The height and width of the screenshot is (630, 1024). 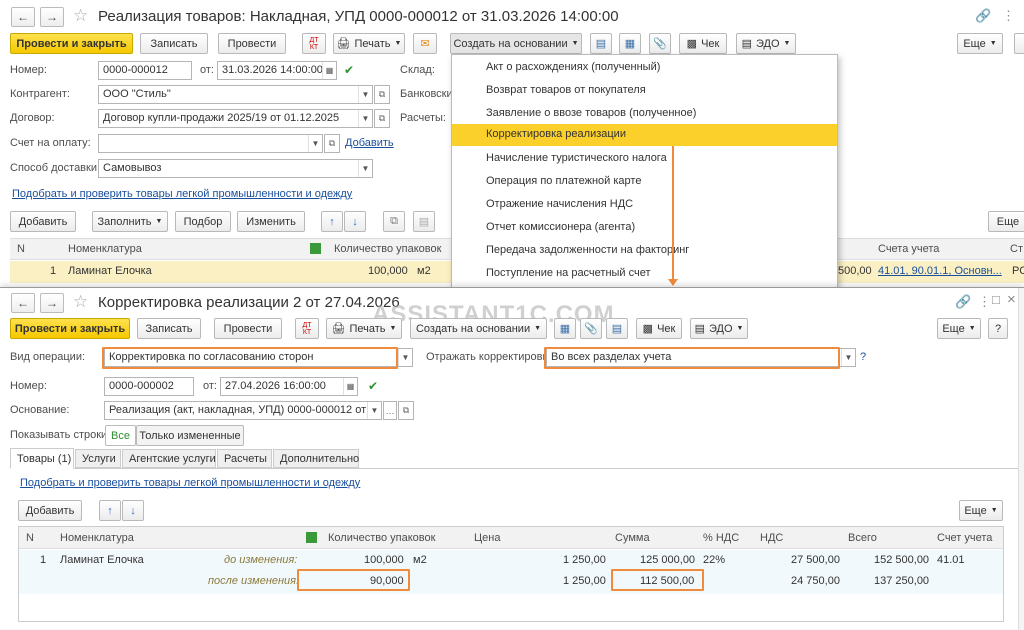 What do you see at coordinates (908, 249) in the screenshot?
I see `col-header-accounts: Счета учета` at bounding box center [908, 249].